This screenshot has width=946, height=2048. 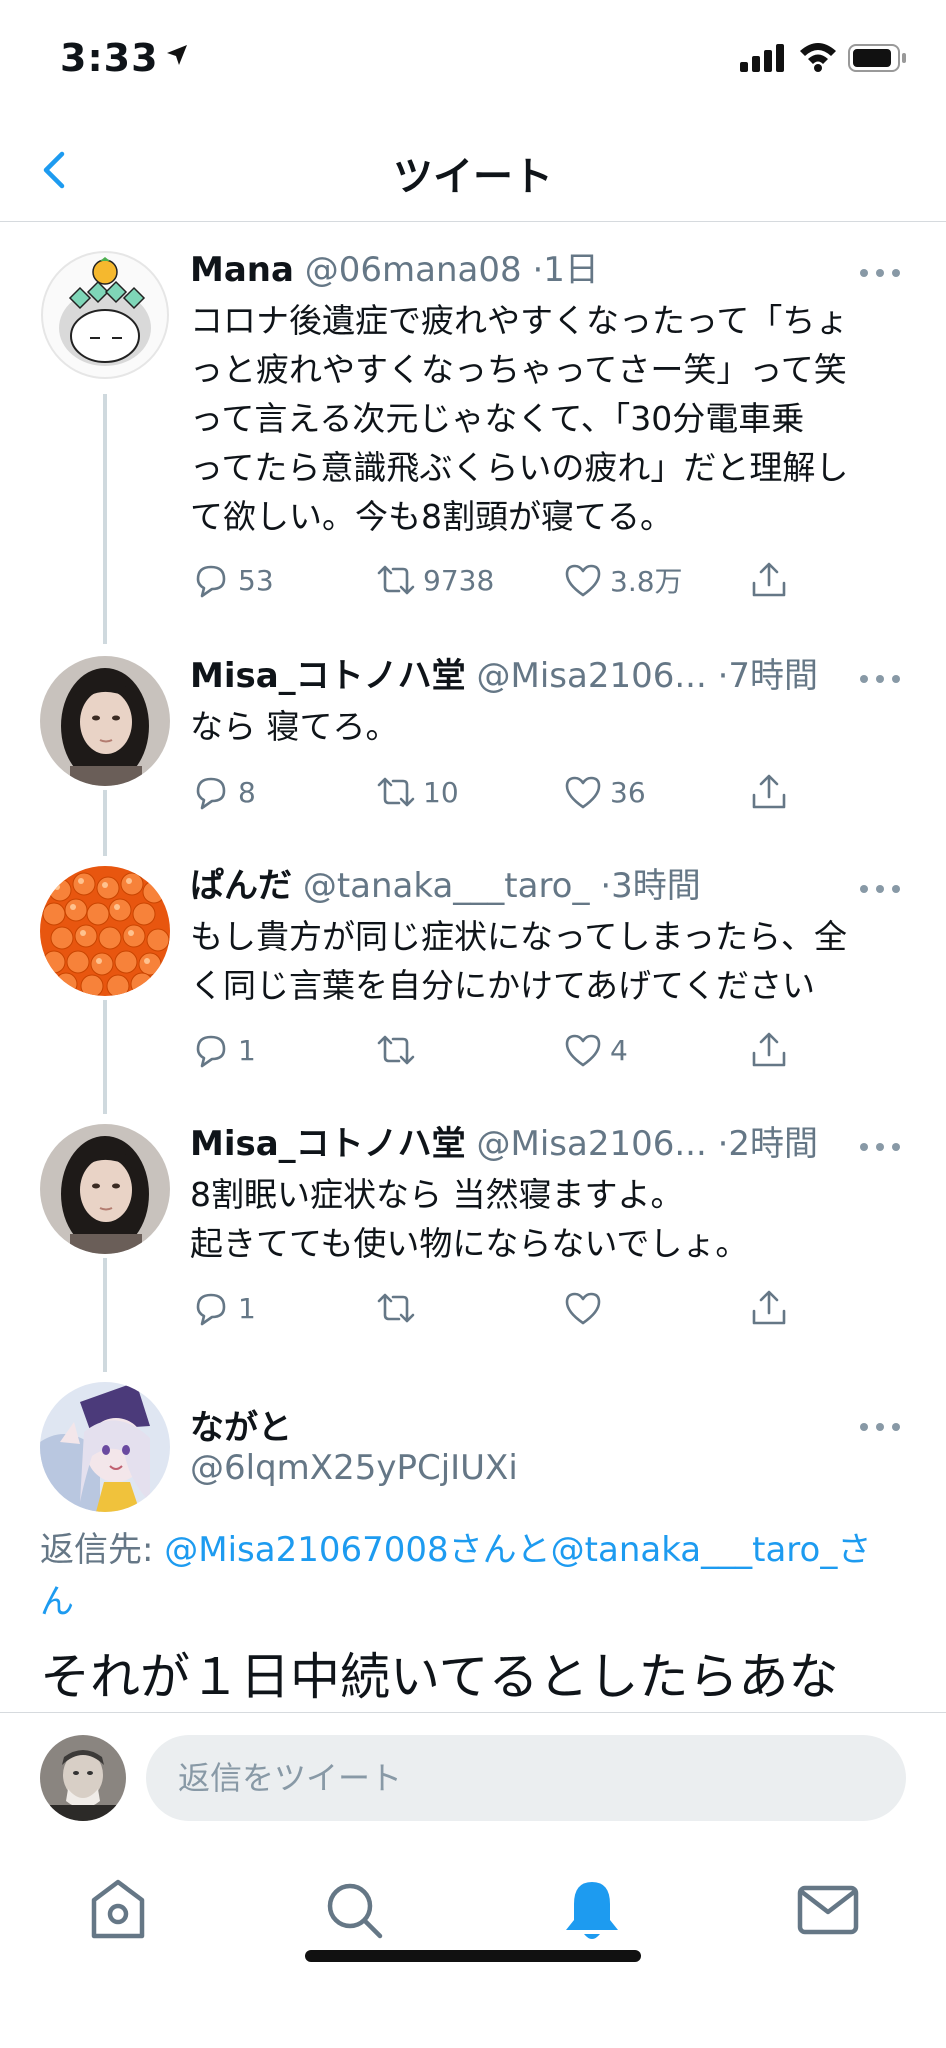 I want to click on reply-to-link-suffix: ん, so click(x=57, y=1602).